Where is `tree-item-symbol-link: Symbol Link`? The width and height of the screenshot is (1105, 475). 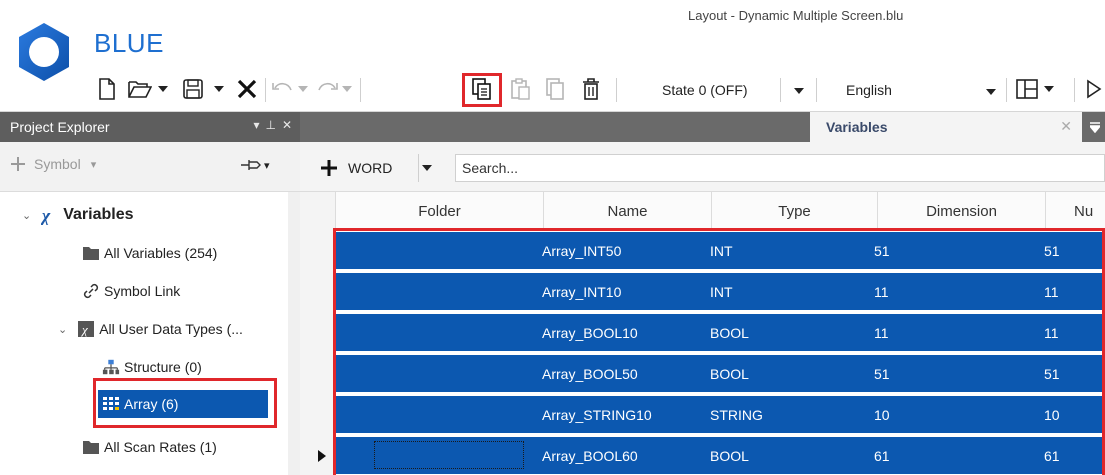 tree-item-symbol-link: Symbol Link is located at coordinates (131, 291).